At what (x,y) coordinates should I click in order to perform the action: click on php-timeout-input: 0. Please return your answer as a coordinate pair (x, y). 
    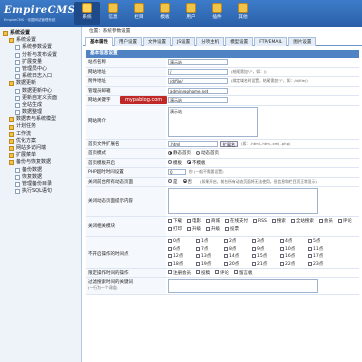
    Looking at the image, I should click on (177, 172).